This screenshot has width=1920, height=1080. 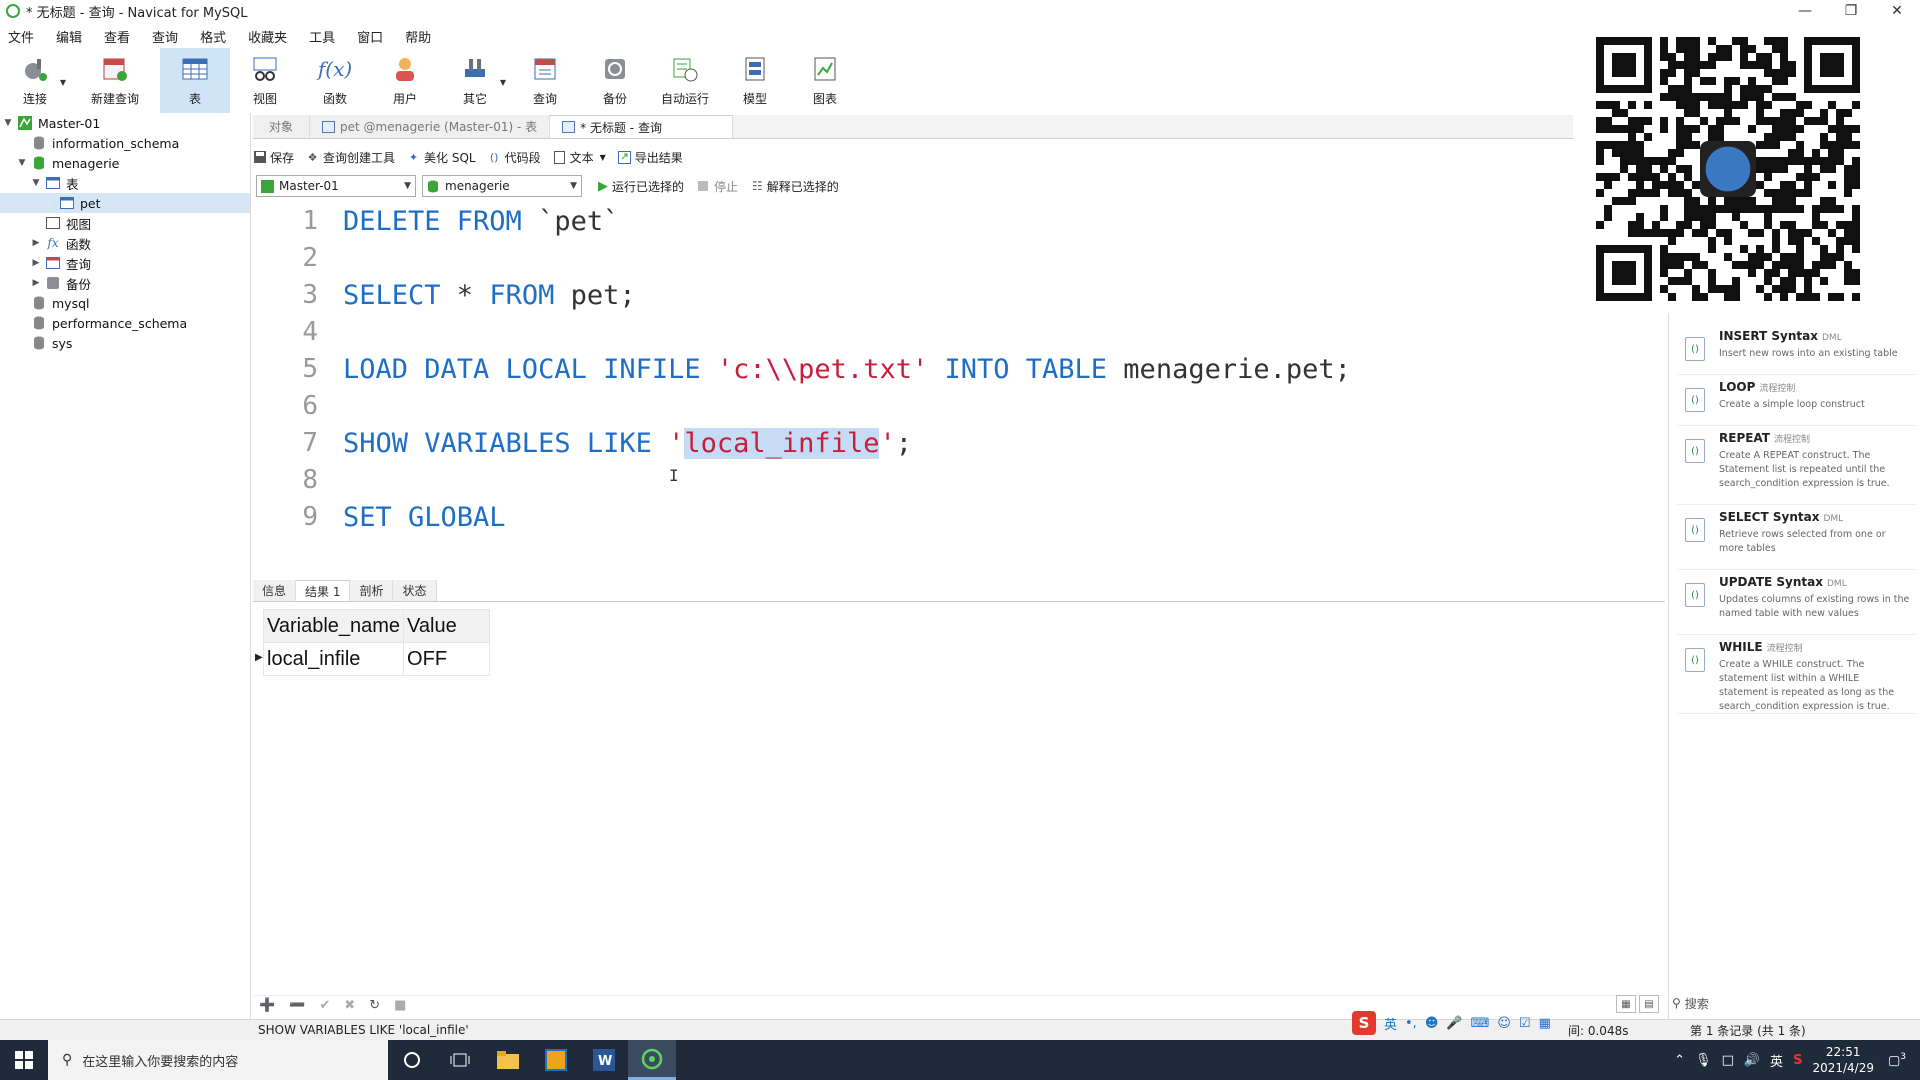 What do you see at coordinates (97, 143) in the screenshot?
I see `tree-db-information-schema: information_schema` at bounding box center [97, 143].